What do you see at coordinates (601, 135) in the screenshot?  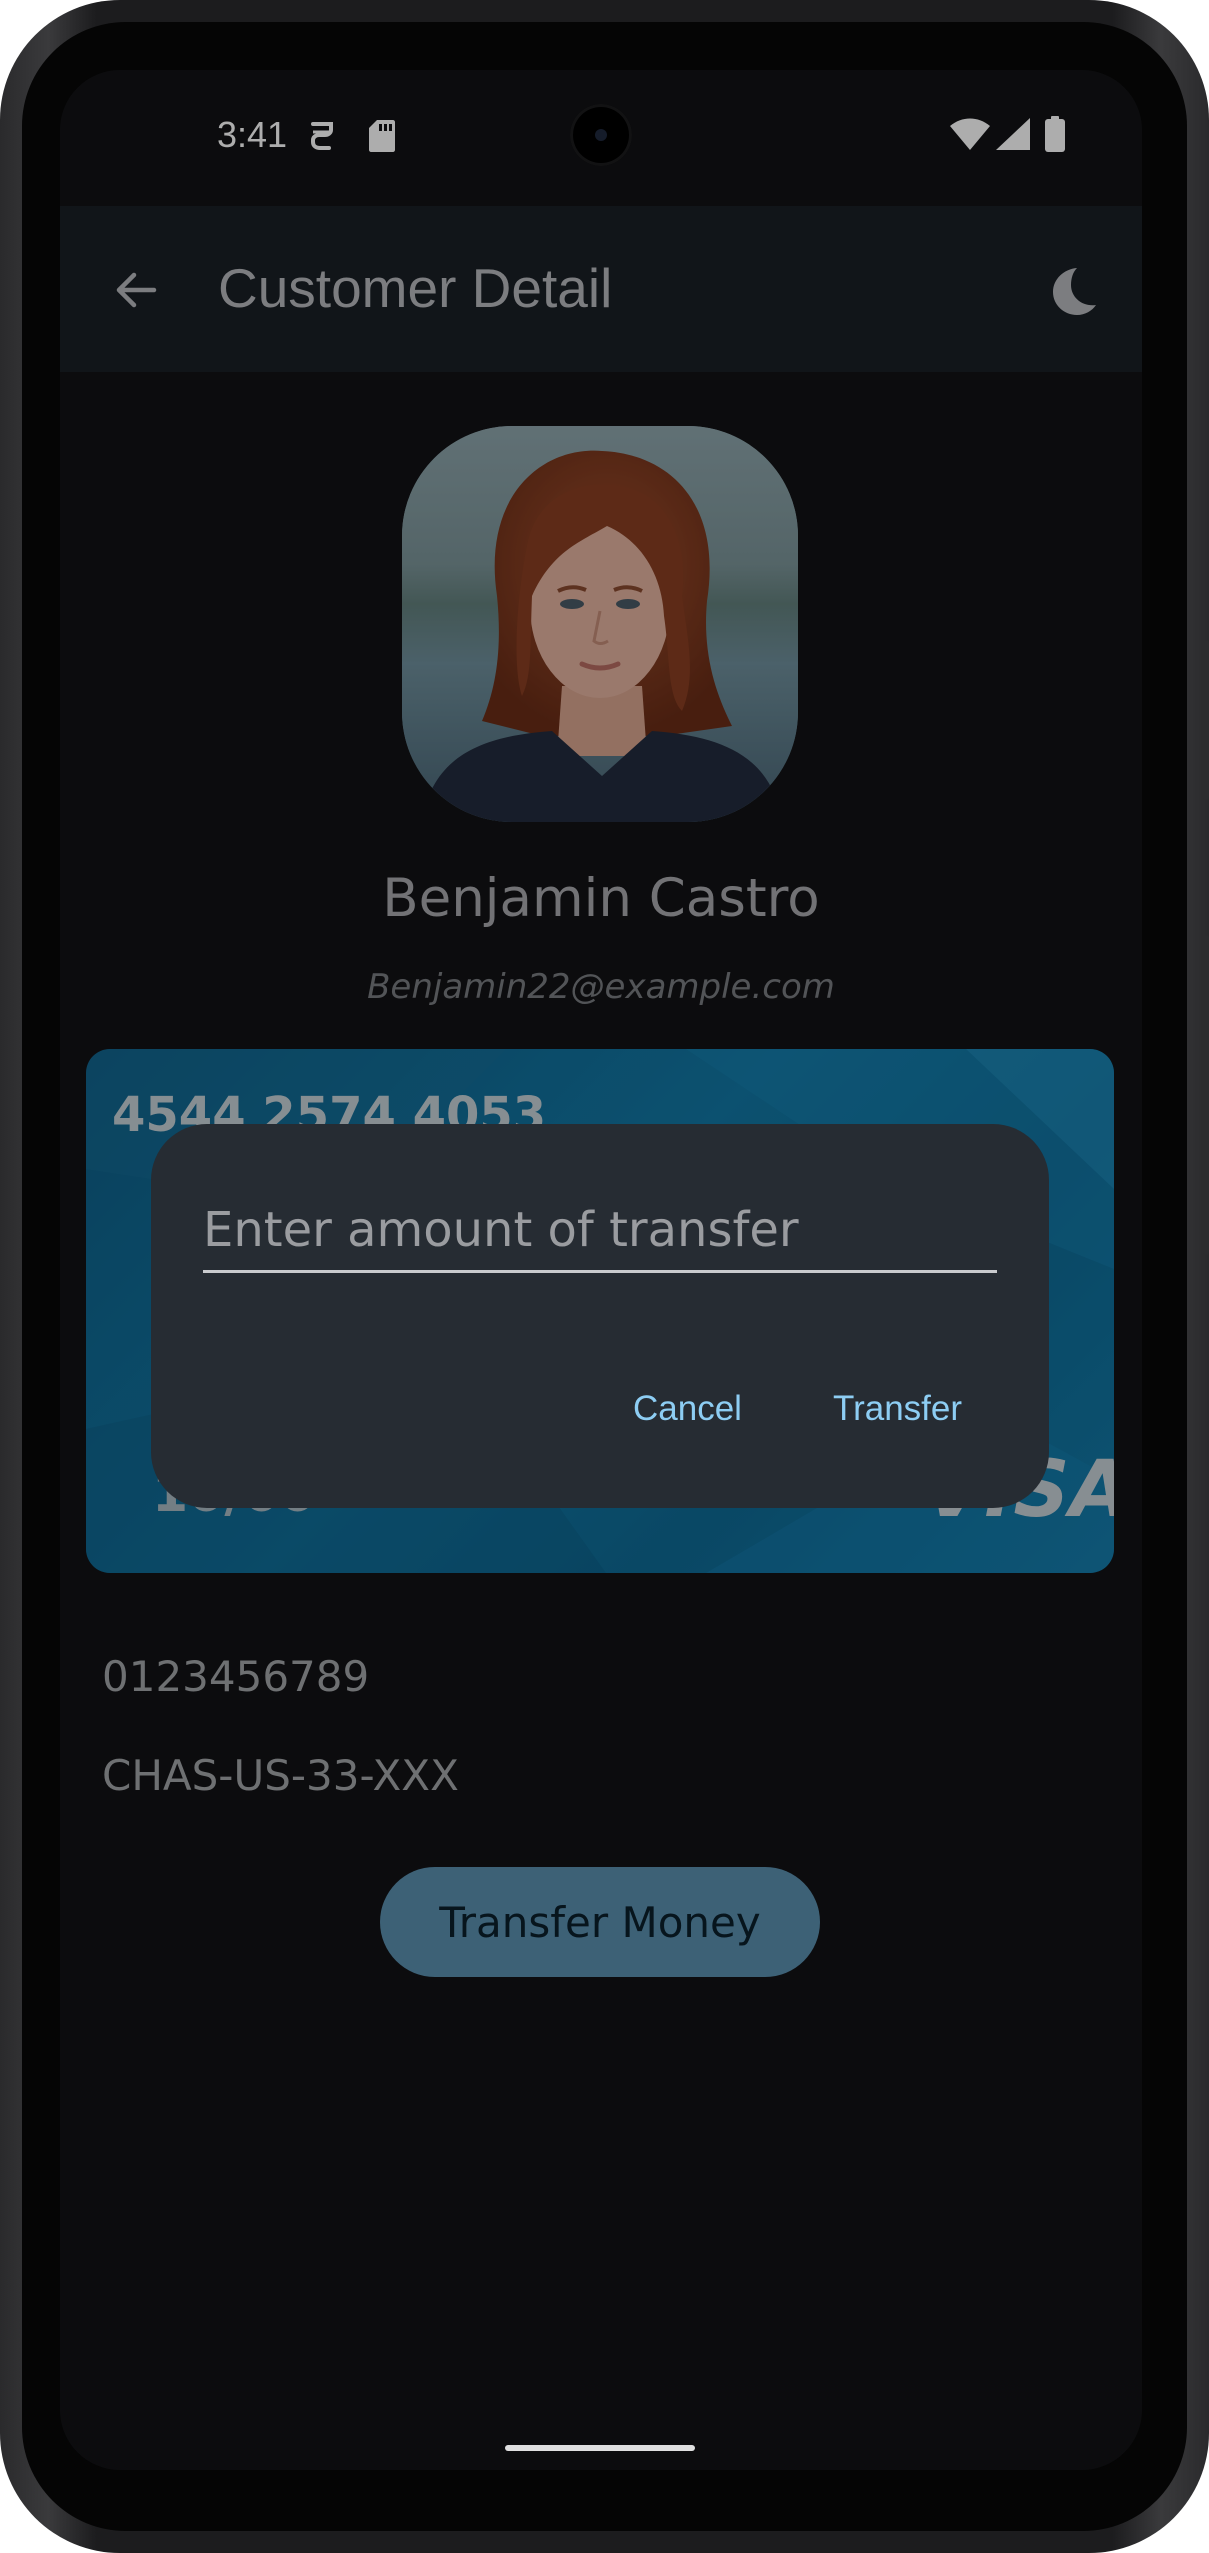 I see `front-camera` at bounding box center [601, 135].